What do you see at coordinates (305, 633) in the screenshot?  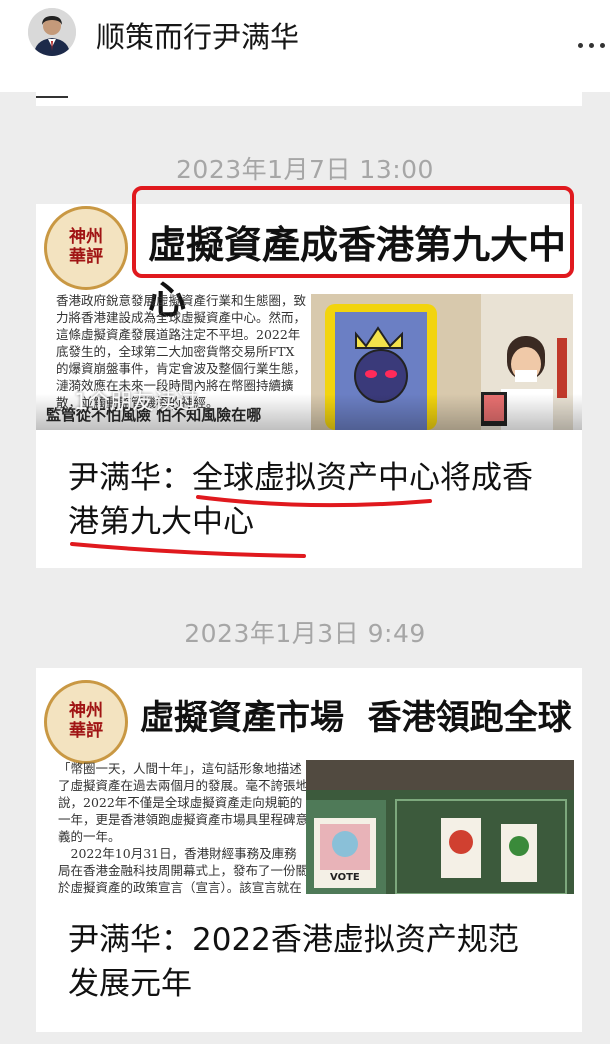 I see `timestamp: 2023年1月3日 9:49` at bounding box center [305, 633].